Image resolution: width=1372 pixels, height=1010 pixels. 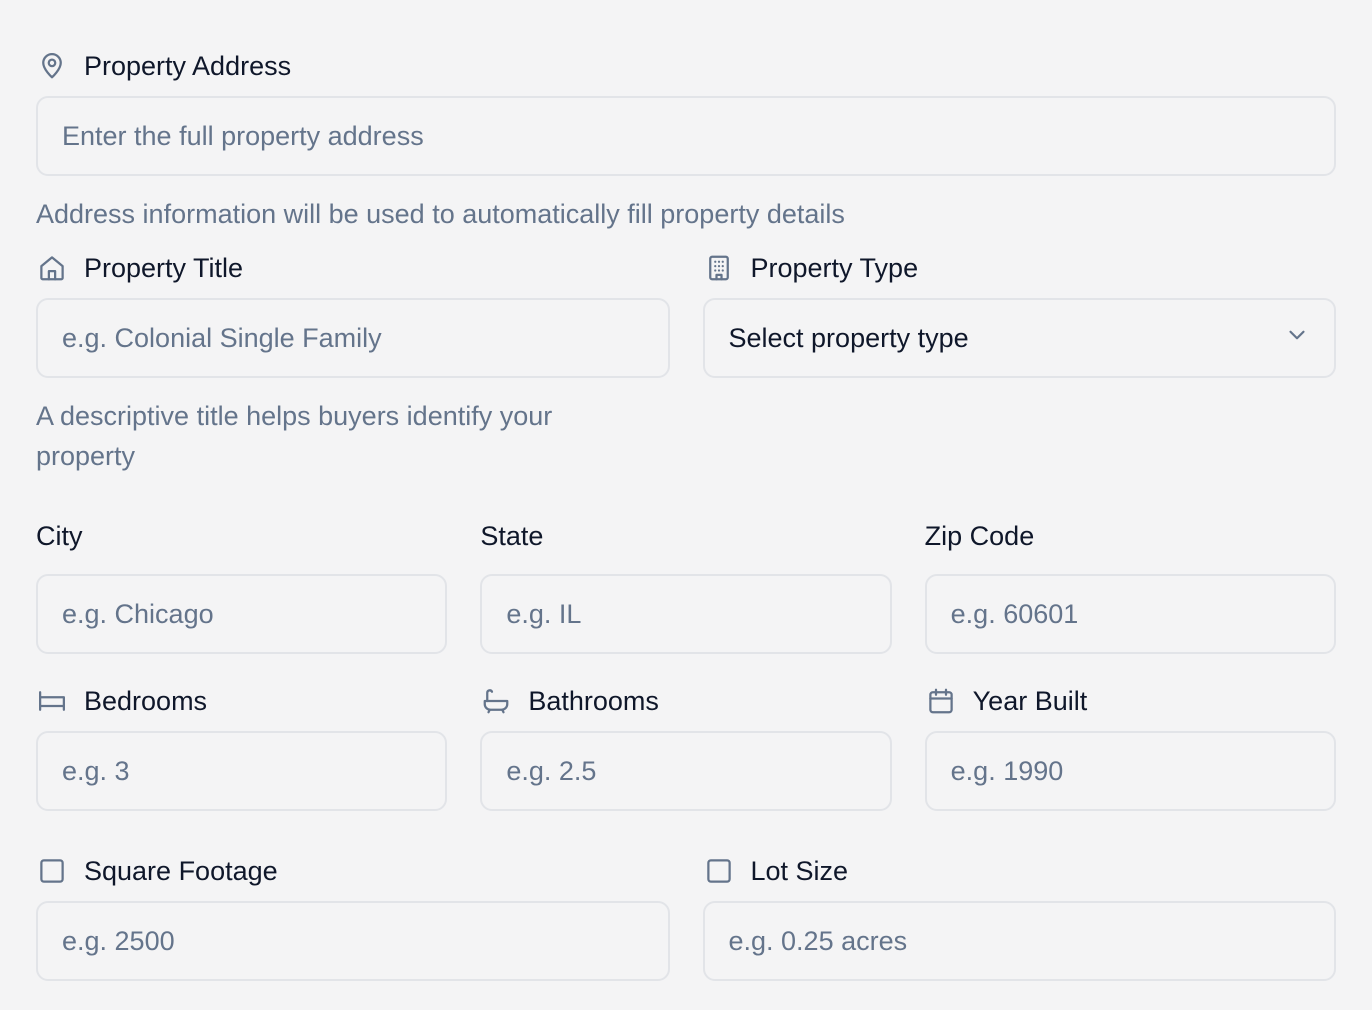 I want to click on state-input, so click(x=686, y=614).